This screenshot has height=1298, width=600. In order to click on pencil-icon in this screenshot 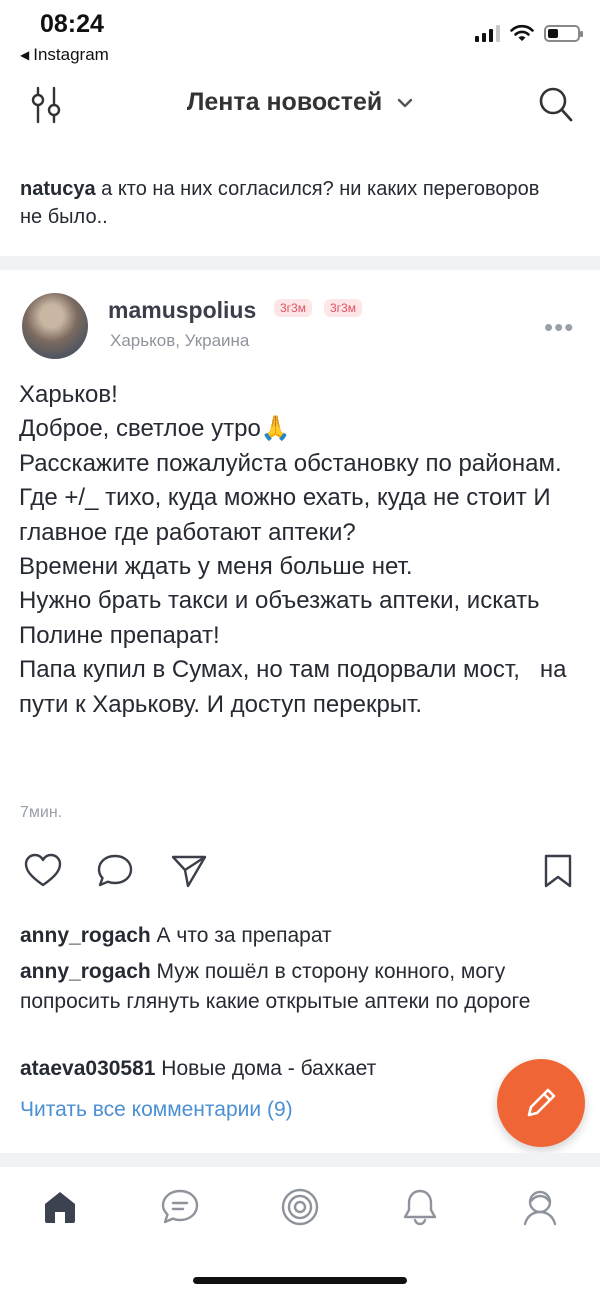, I will do `click(541, 1102)`.